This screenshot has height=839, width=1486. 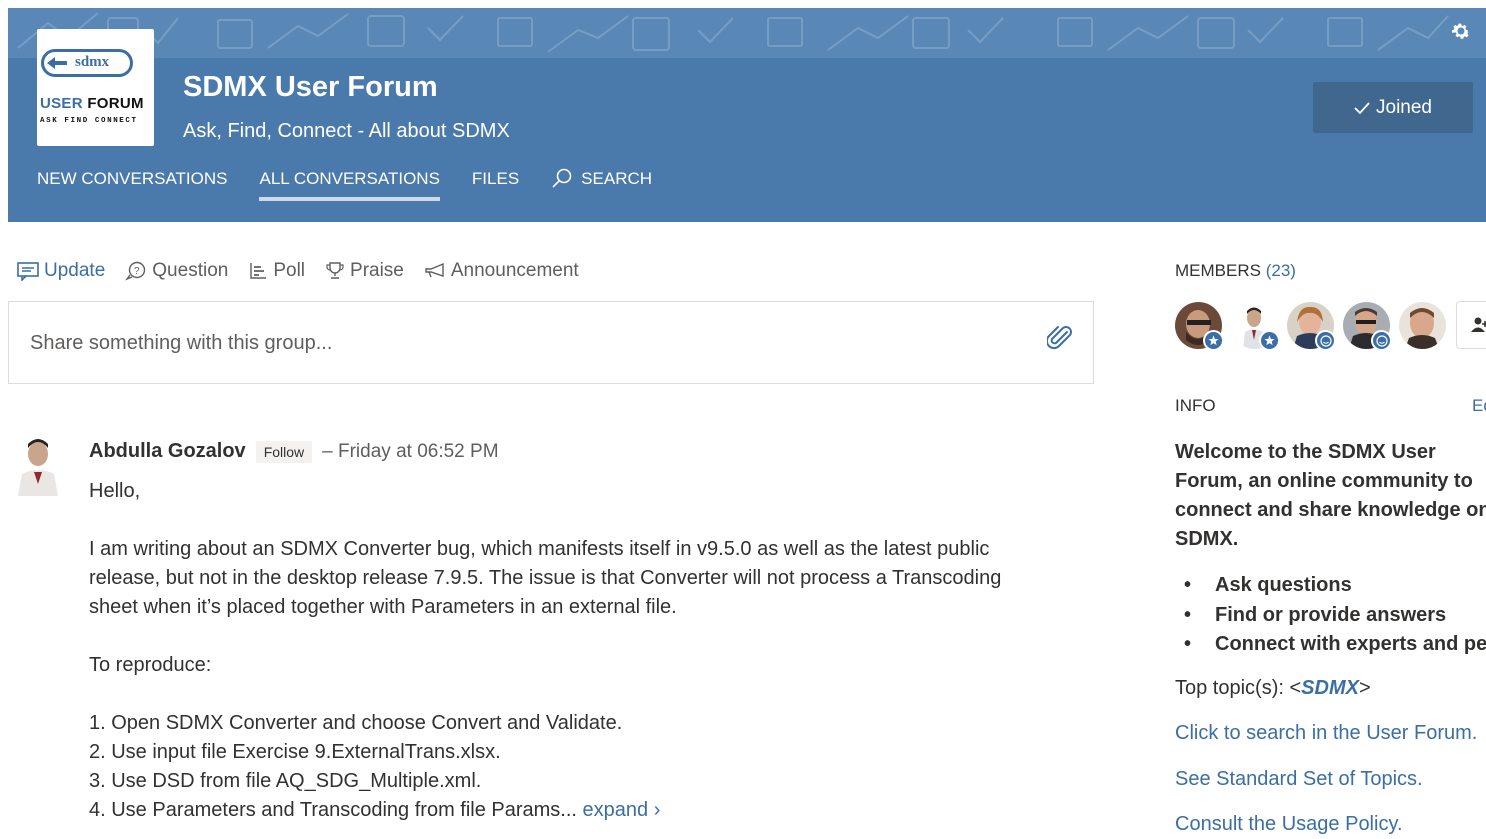 What do you see at coordinates (364, 271) in the screenshot?
I see `tab-praise: Praise` at bounding box center [364, 271].